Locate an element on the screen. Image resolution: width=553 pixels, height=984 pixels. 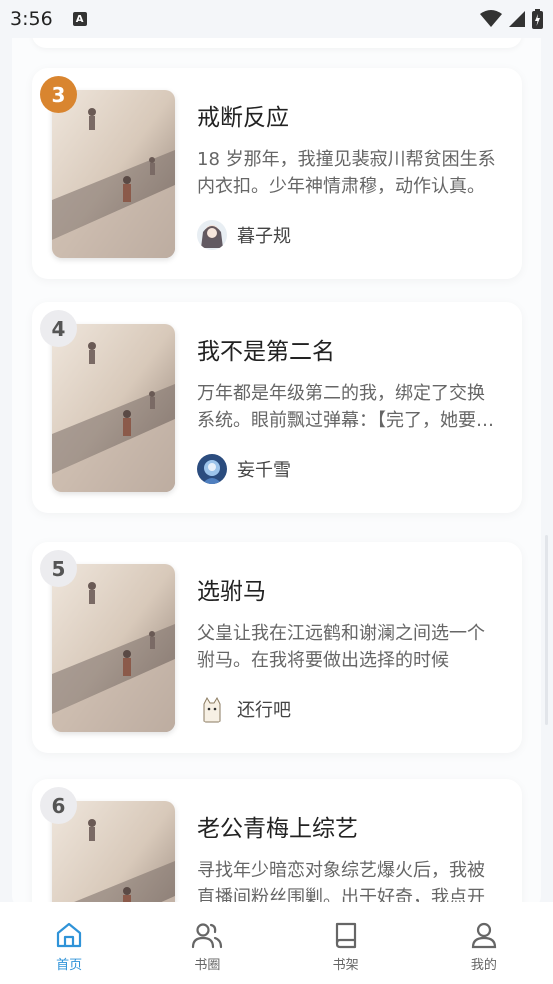
profile-icon is located at coordinates (483, 935).